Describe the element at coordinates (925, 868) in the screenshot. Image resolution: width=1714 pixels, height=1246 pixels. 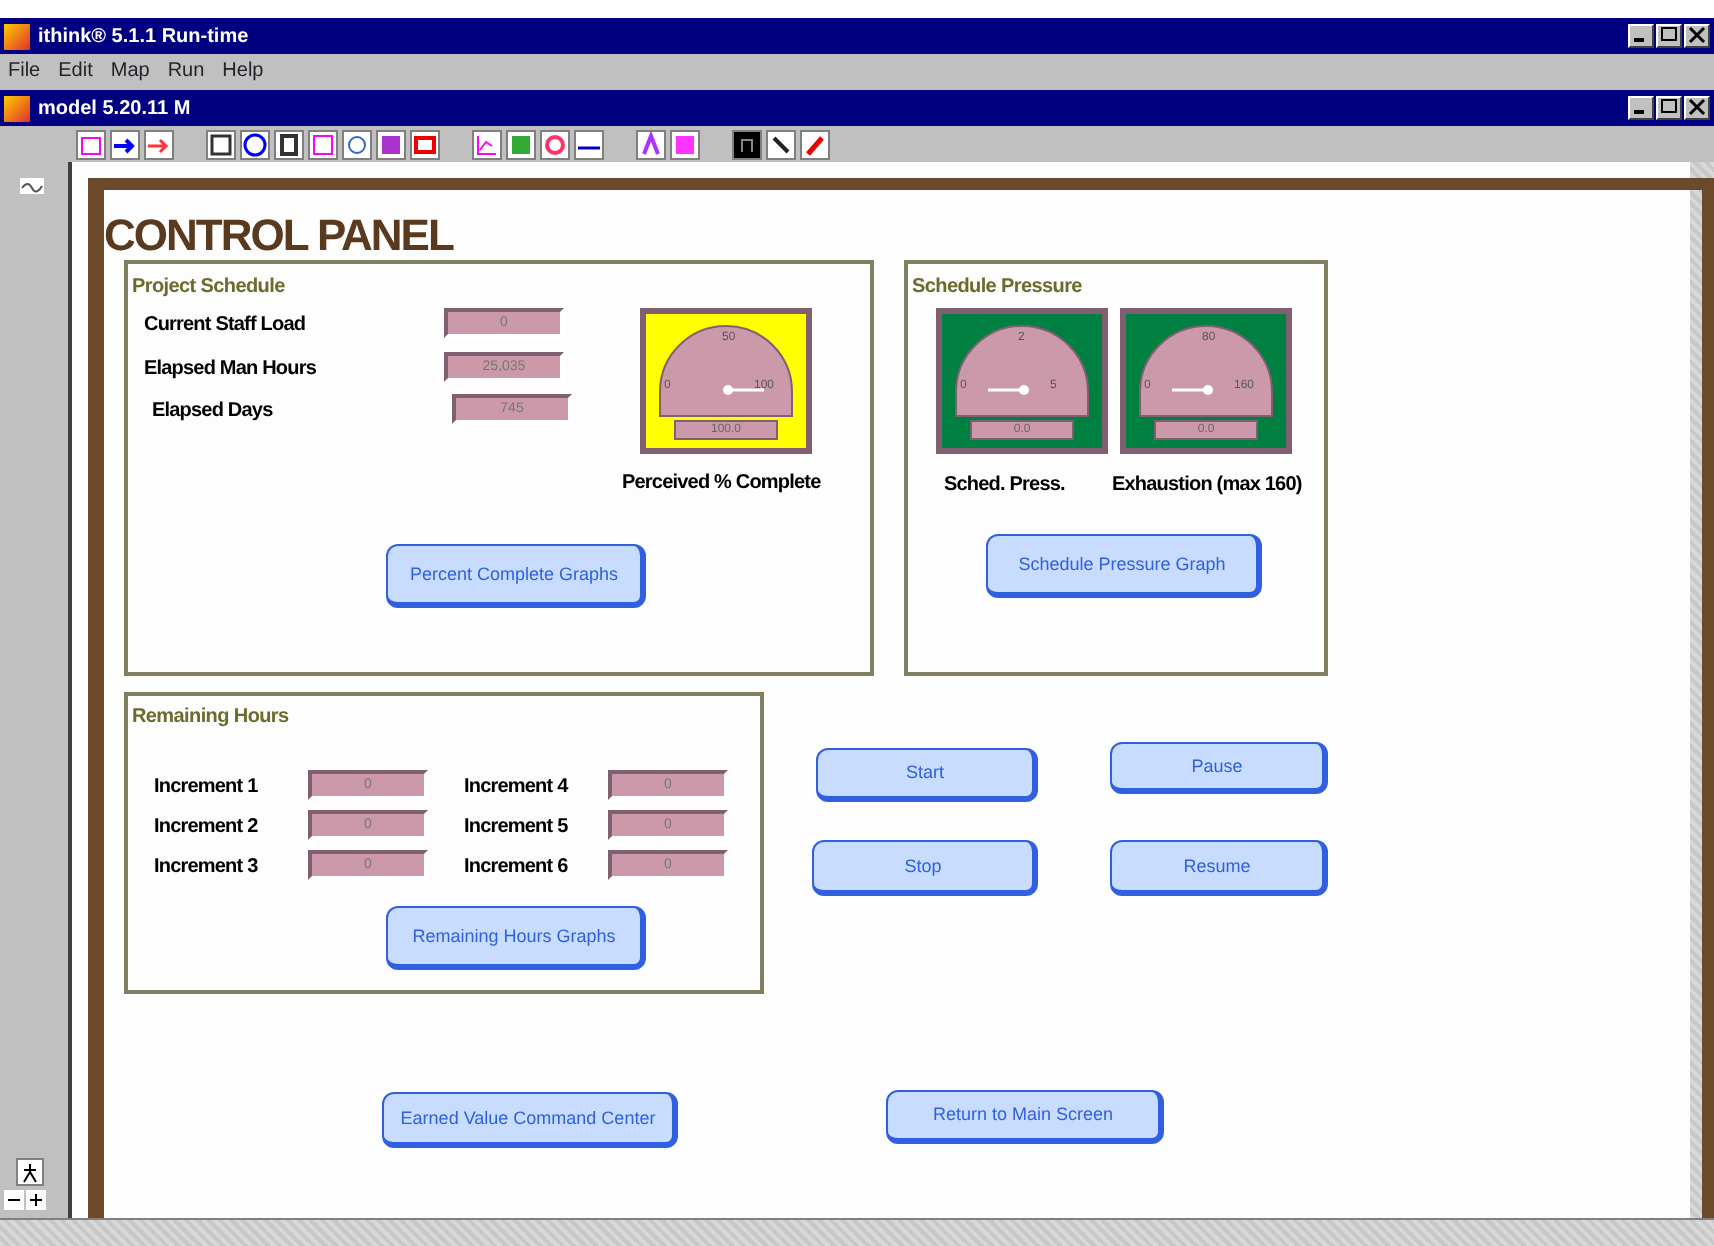
I see `panel-button: Stop` at that location.